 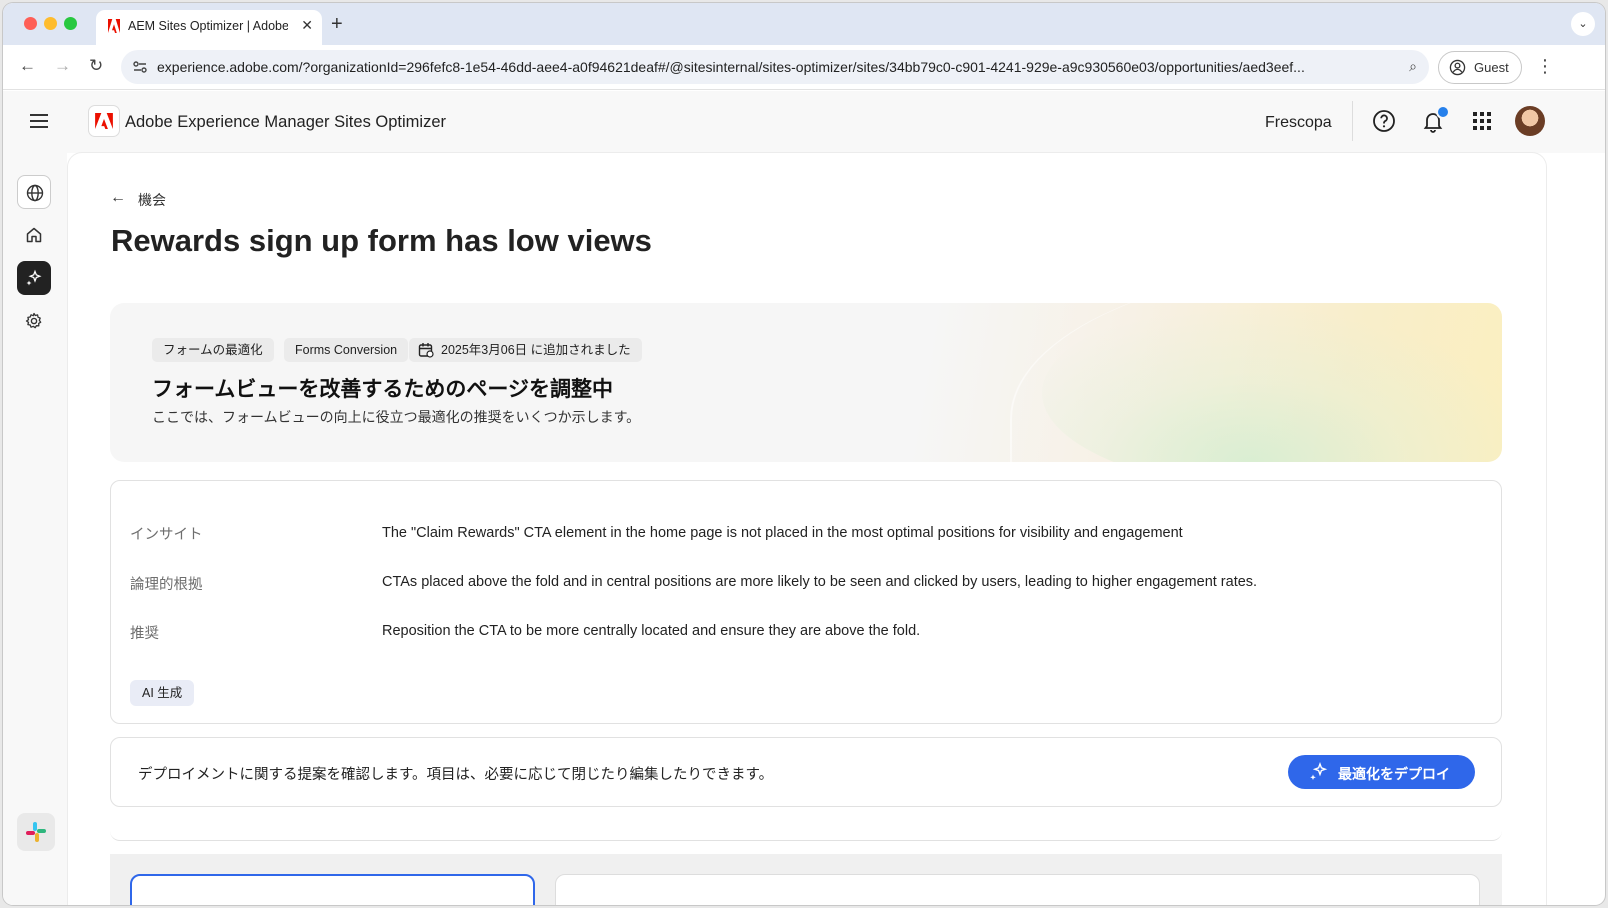 I want to click on adobe-logo-icon, so click(x=104, y=121).